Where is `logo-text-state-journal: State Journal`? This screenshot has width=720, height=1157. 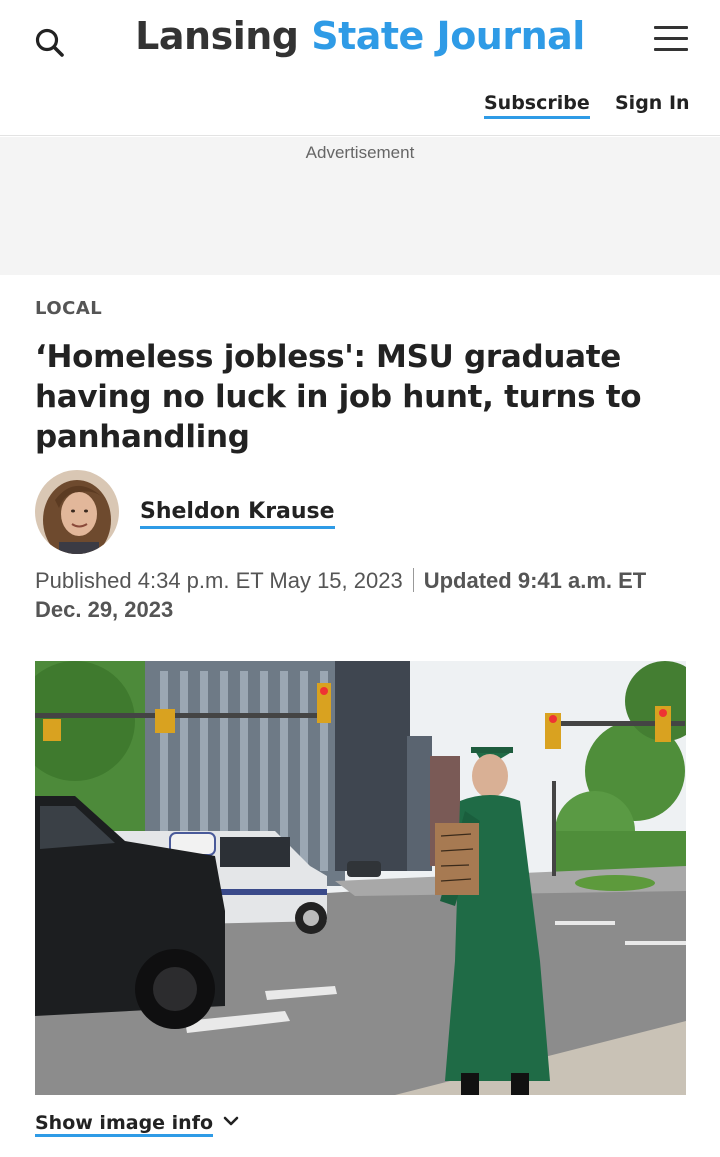 logo-text-state-journal: State Journal is located at coordinates (448, 36).